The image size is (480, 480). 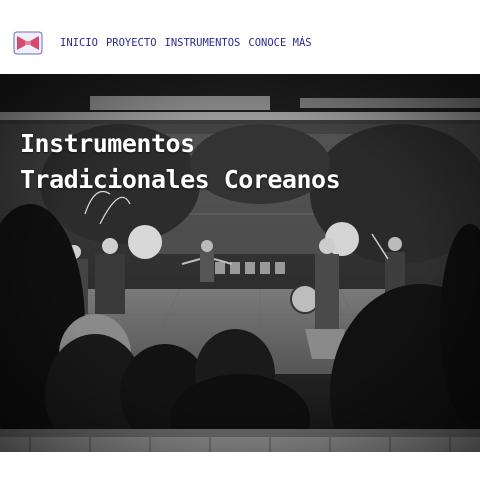 I want to click on nav-link-instrumentos: INSTRUMENTOS, so click(x=203, y=43).